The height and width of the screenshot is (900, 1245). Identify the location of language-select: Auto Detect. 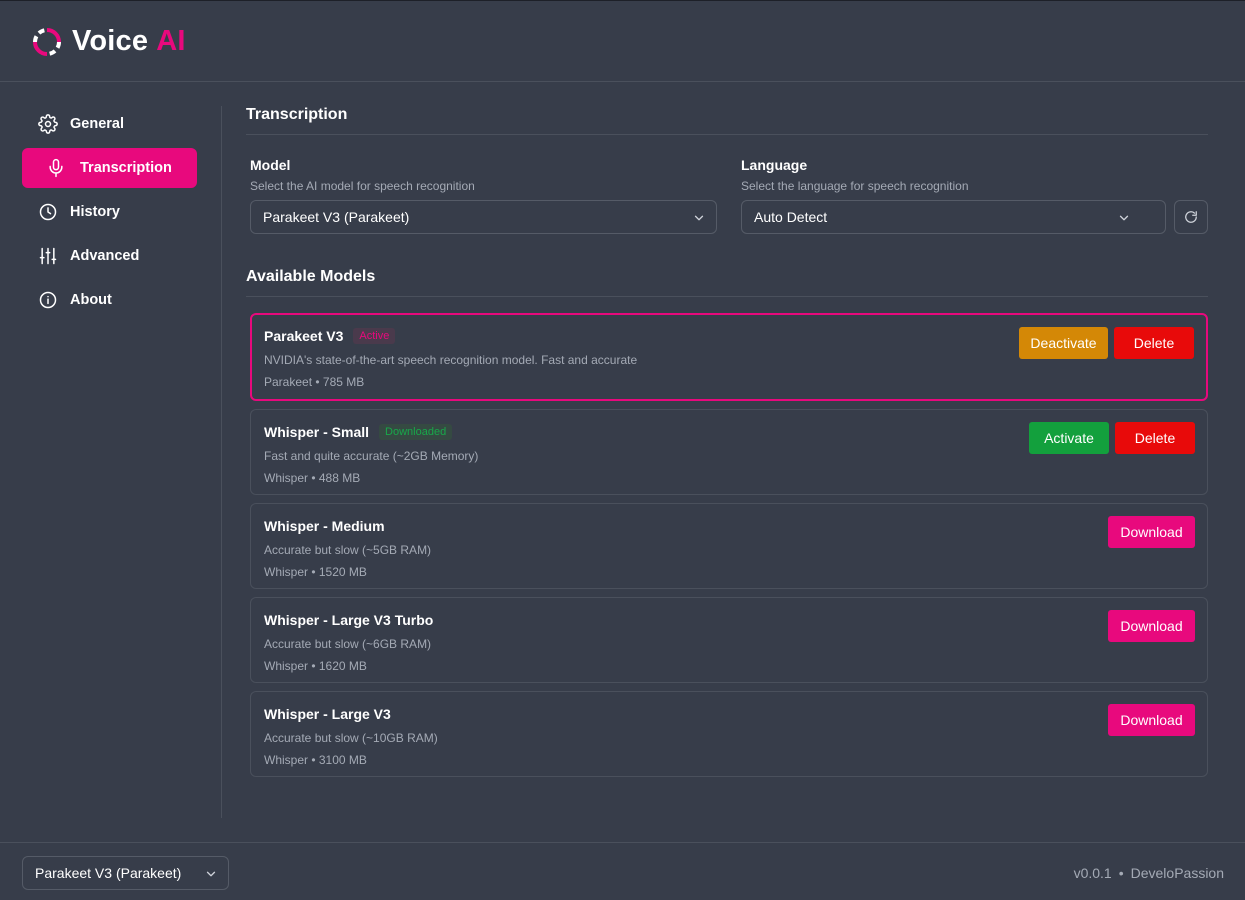
(953, 217).